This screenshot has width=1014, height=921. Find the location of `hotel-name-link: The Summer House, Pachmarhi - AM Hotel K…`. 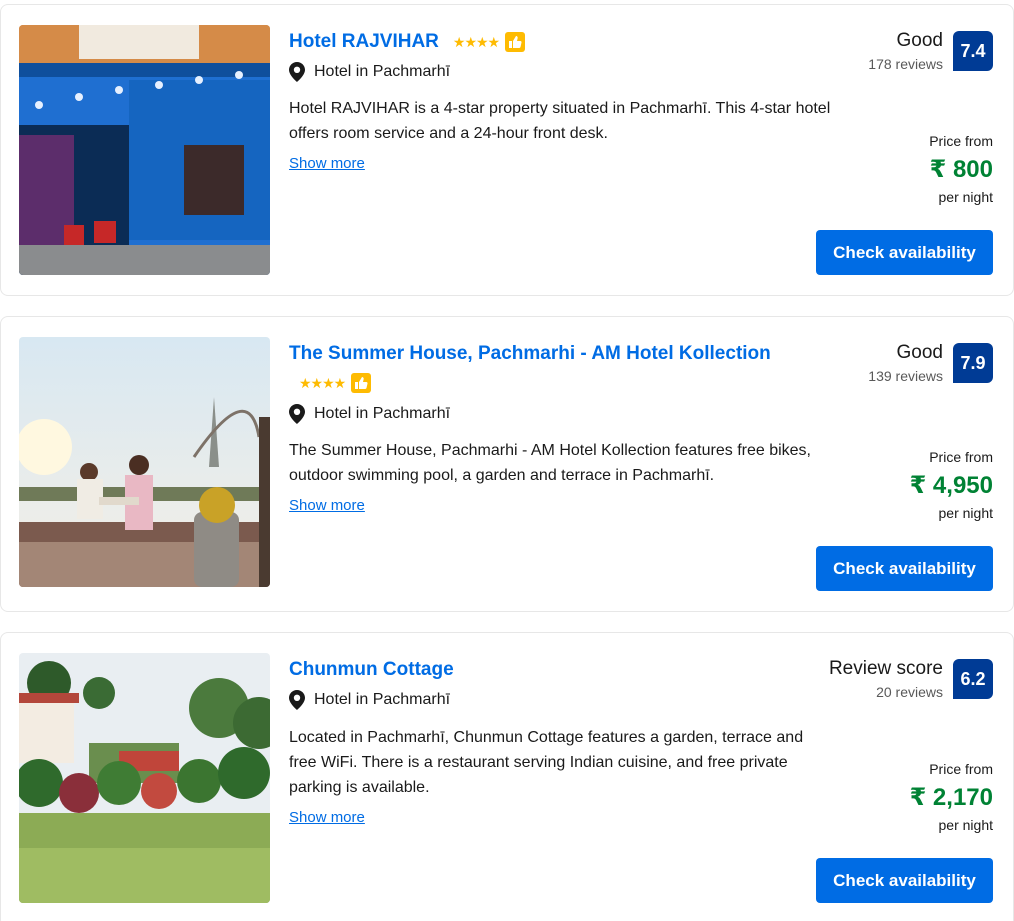

hotel-name-link: The Summer House, Pachmarhi - AM Hotel K… is located at coordinates (530, 354).